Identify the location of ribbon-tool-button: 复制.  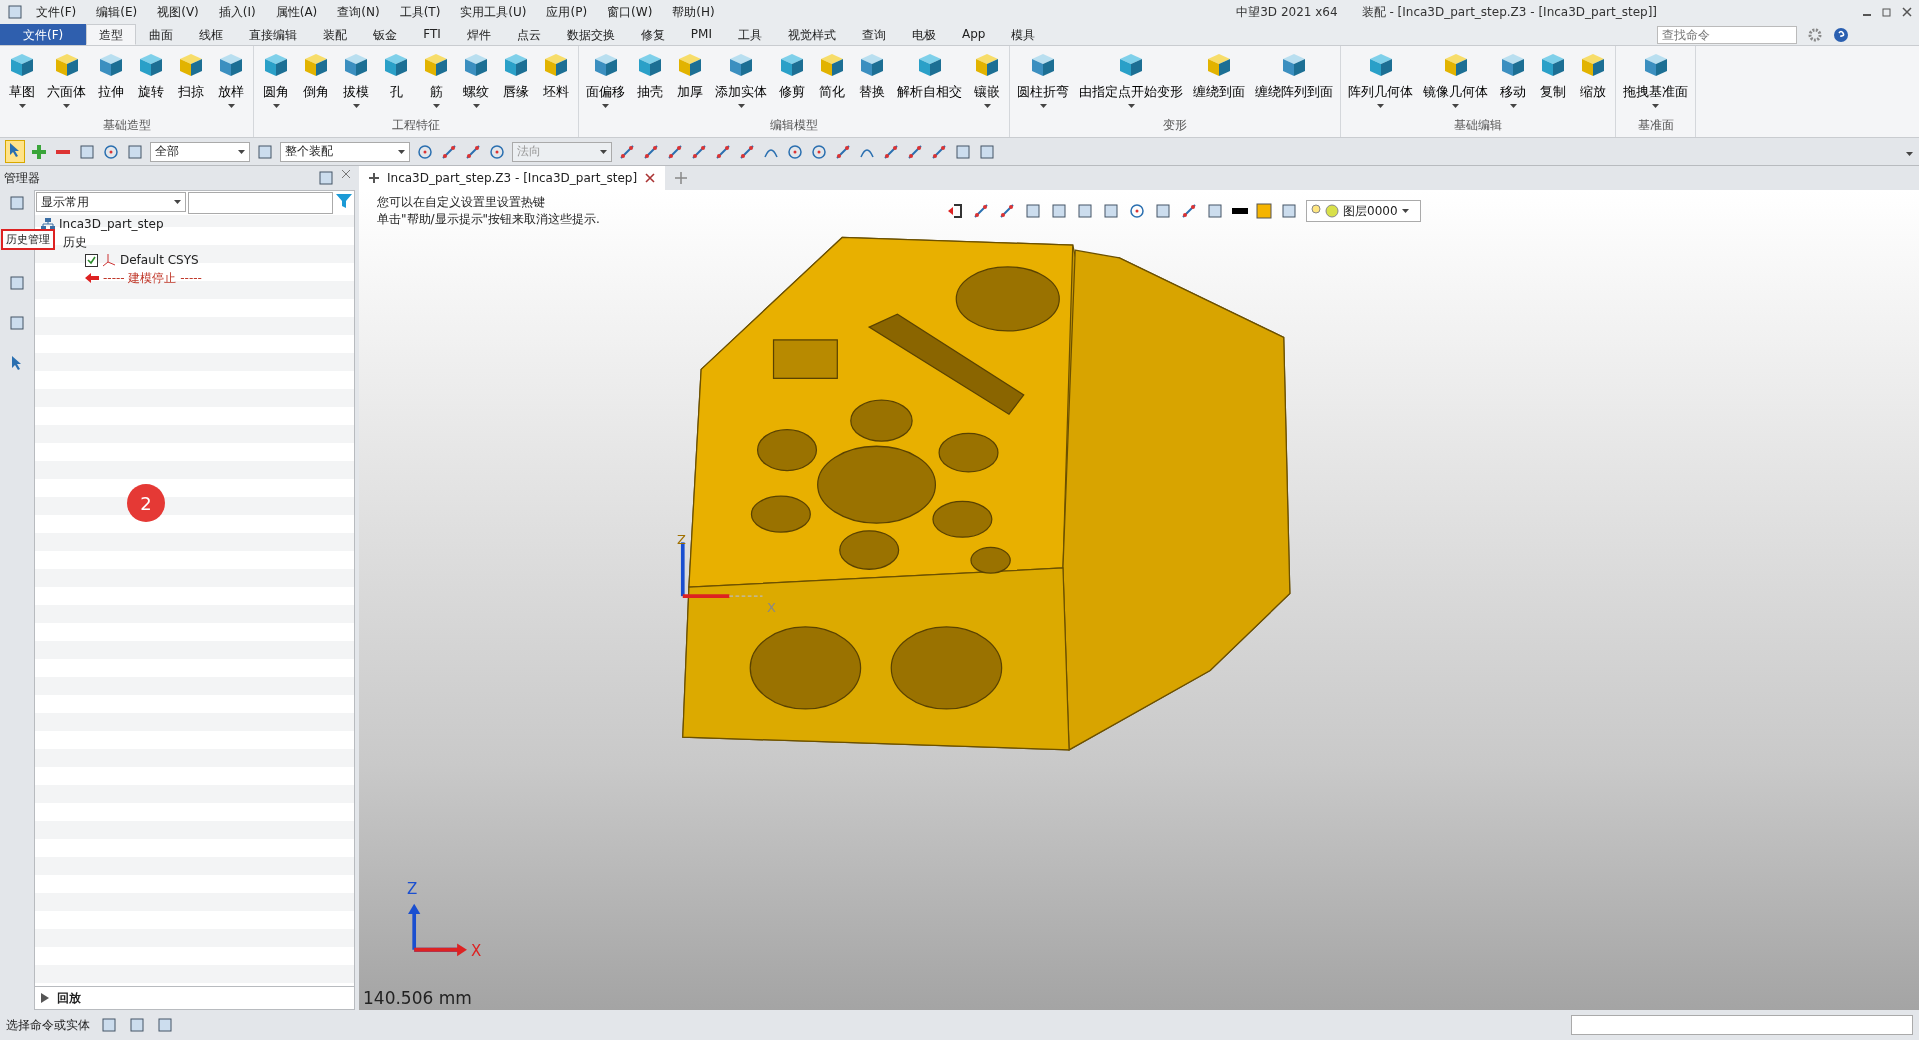
(1553, 81).